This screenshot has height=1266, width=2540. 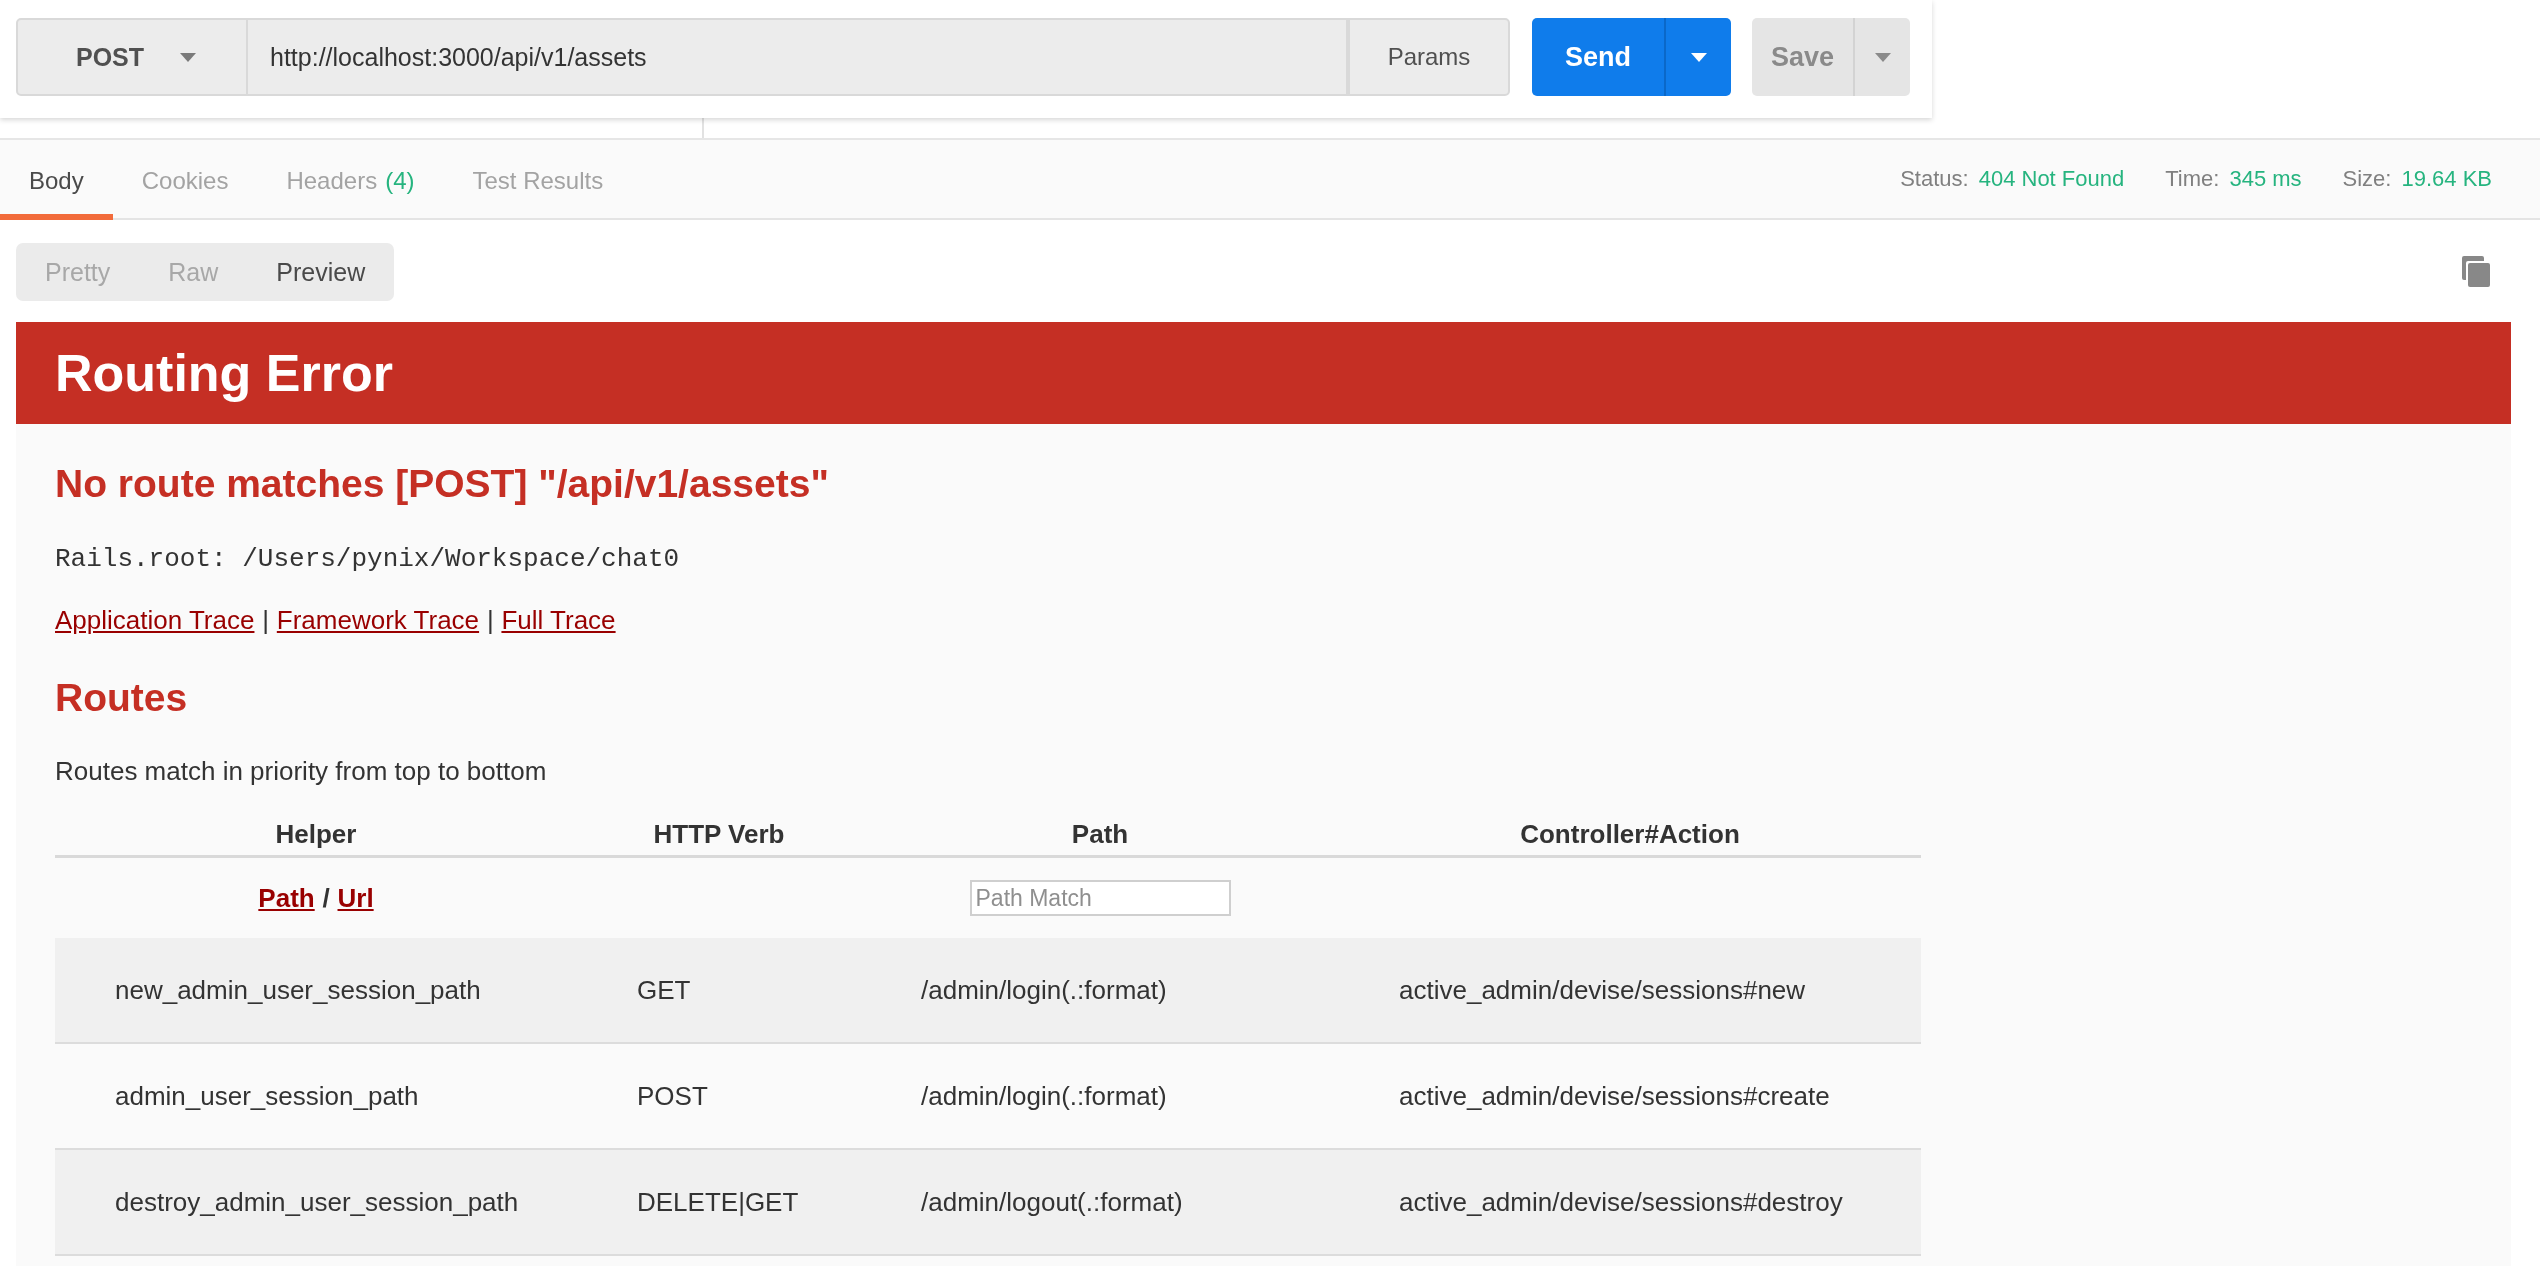 I want to click on table-cell-text: GET, so click(x=664, y=990).